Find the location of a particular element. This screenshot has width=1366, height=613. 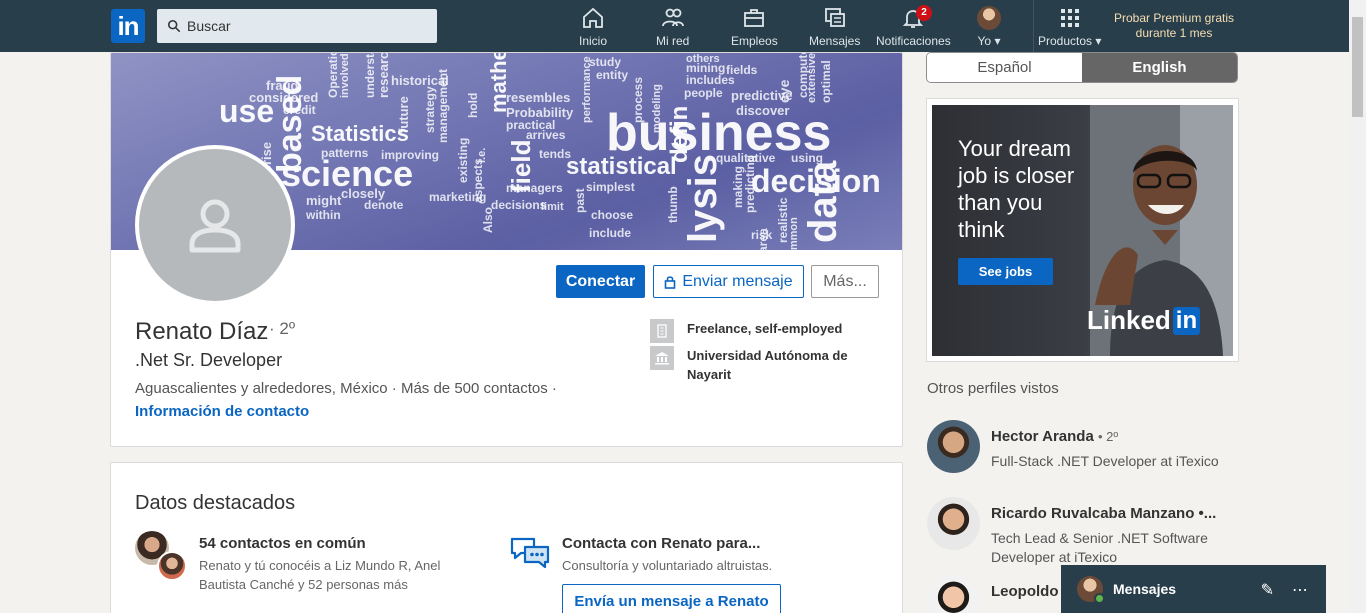

lock-icon is located at coordinates (670, 282).